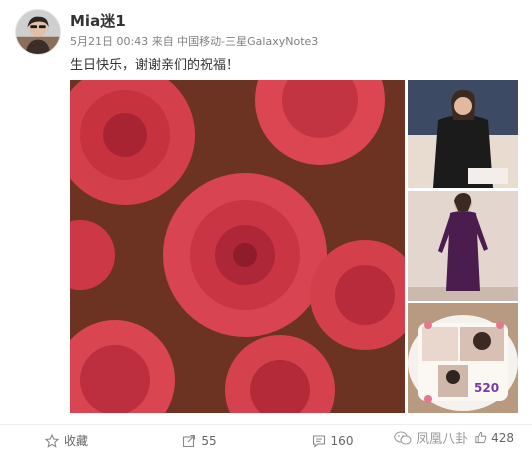  I want to click on like-count: 428, so click(502, 438).